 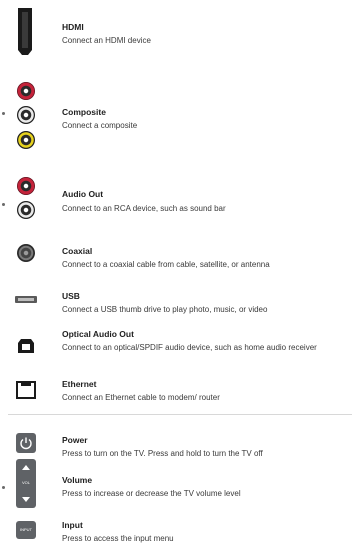 I want to click on input-button-icon: INPUT, so click(x=26, y=530).